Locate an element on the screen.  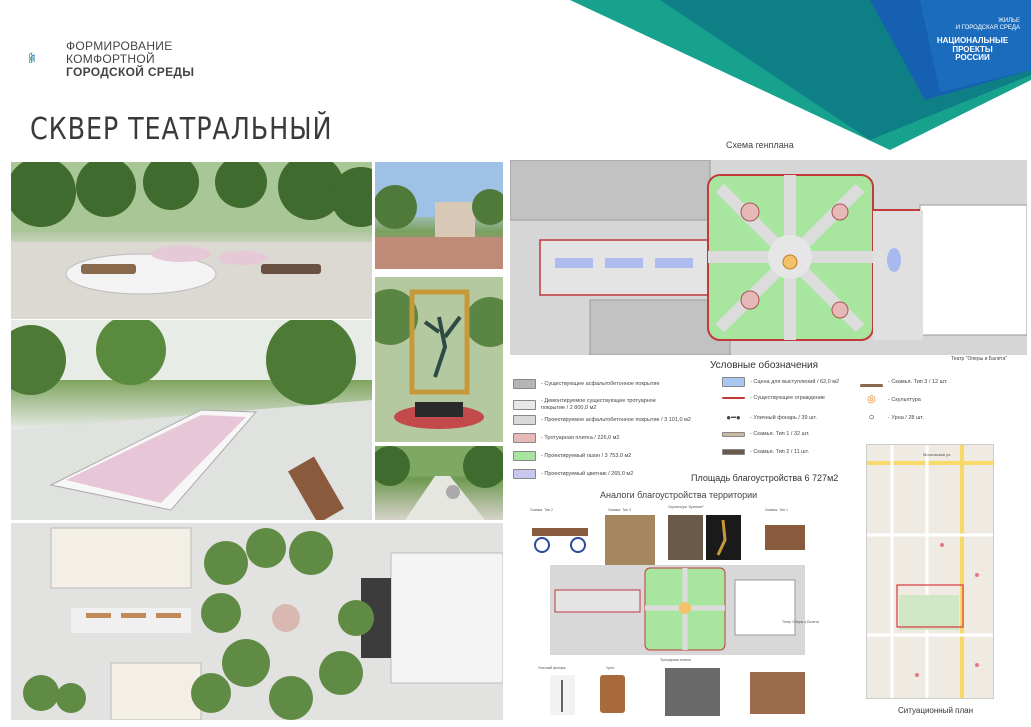
master-plan is located at coordinates (768, 257).